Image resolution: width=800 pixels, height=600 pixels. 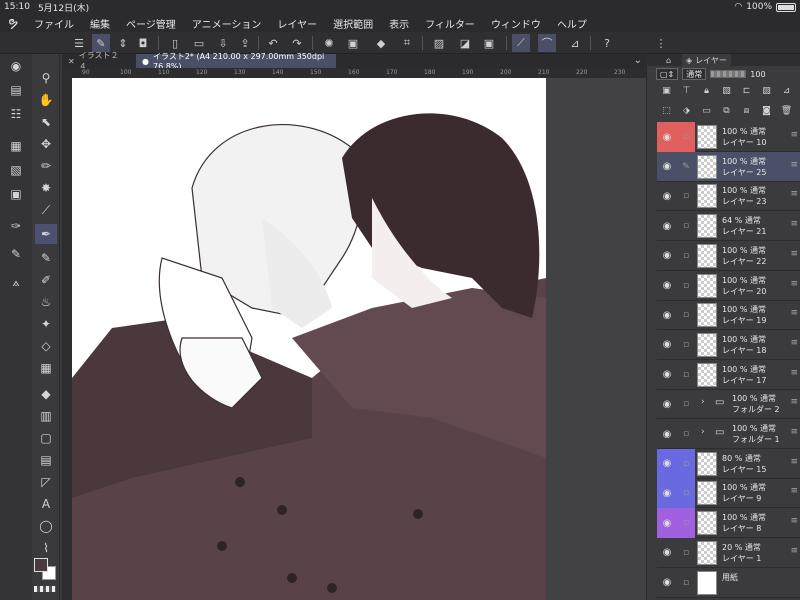 I want to click on stabilizer-icon: ⟑, so click(x=16, y=282).